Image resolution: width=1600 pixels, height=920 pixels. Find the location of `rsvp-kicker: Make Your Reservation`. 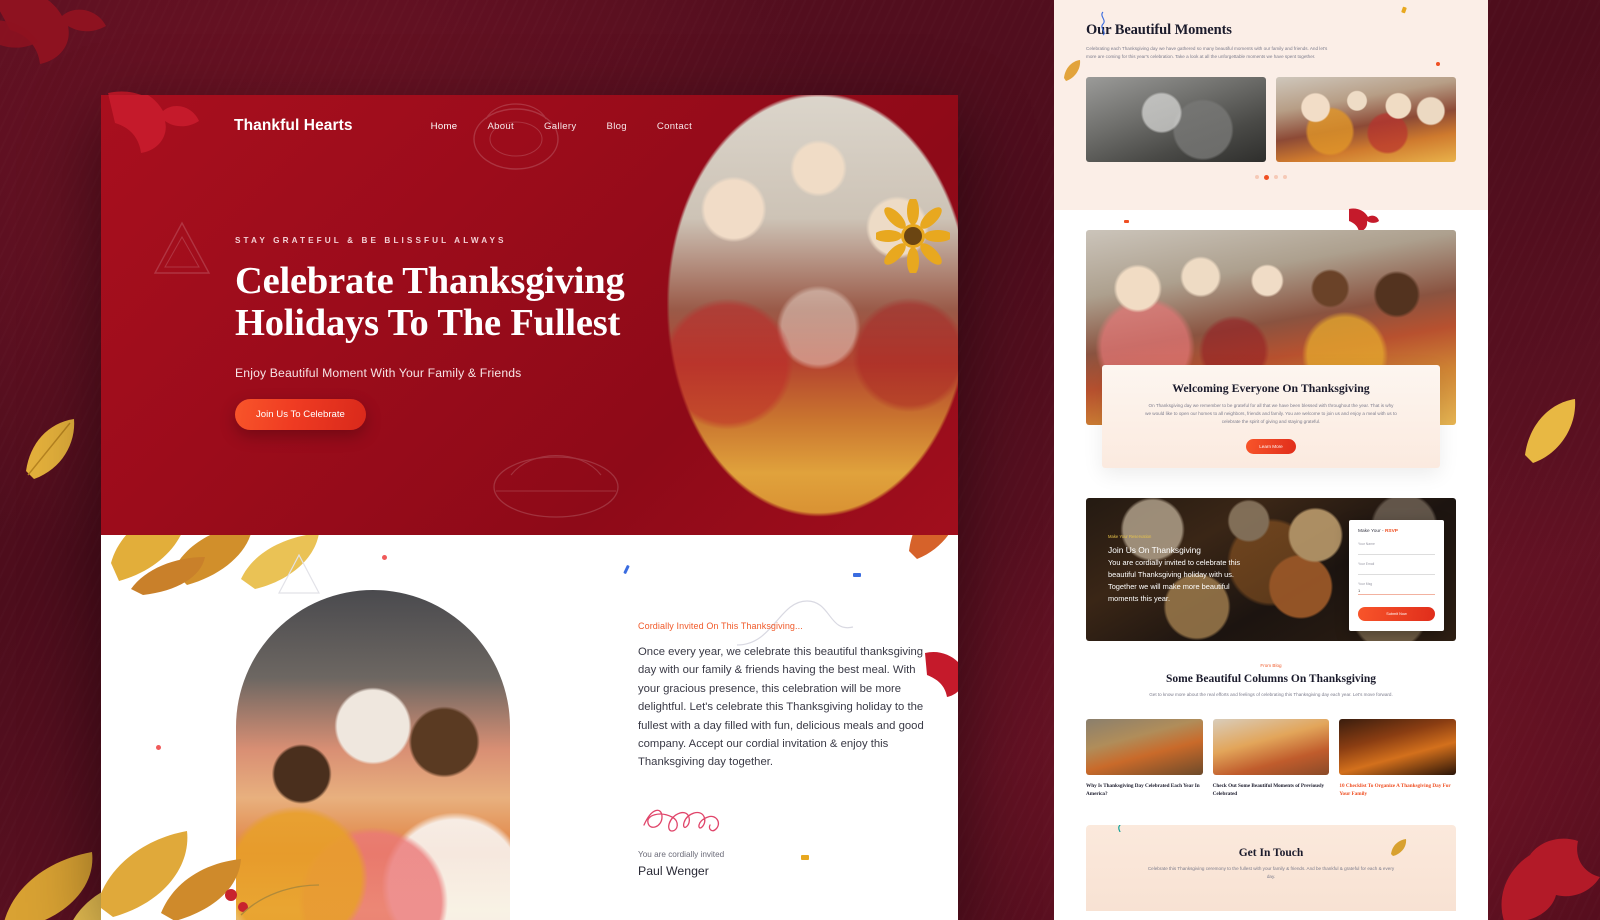

rsvp-kicker: Make Your Reservation is located at coordinates (1130, 537).